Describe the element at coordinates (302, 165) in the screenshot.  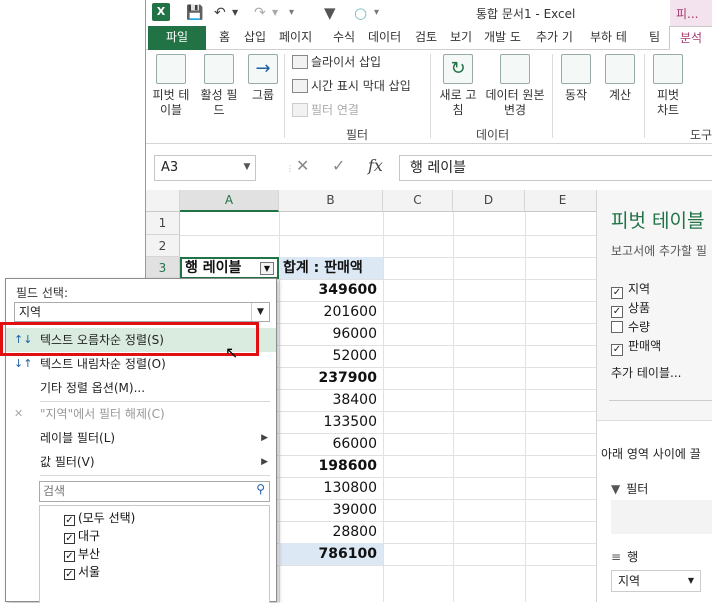
I see `cancel-icon: ✕` at that location.